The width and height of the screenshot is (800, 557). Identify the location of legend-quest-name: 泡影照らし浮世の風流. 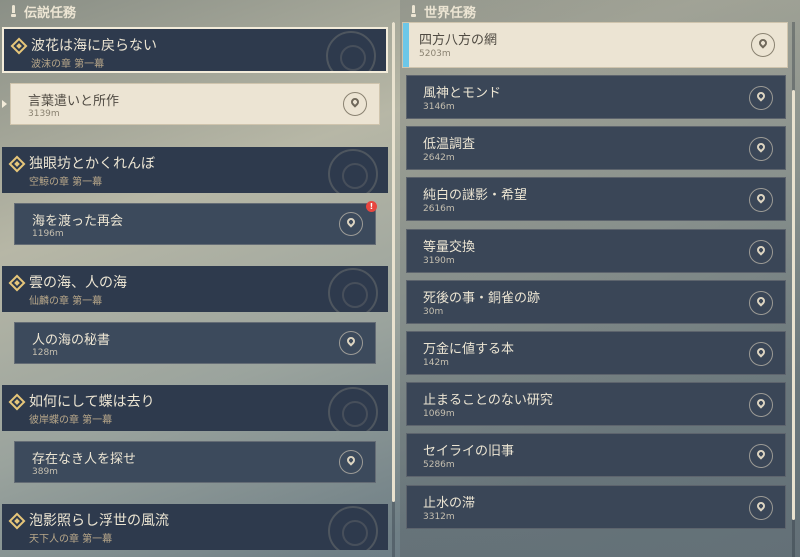
(99, 521).